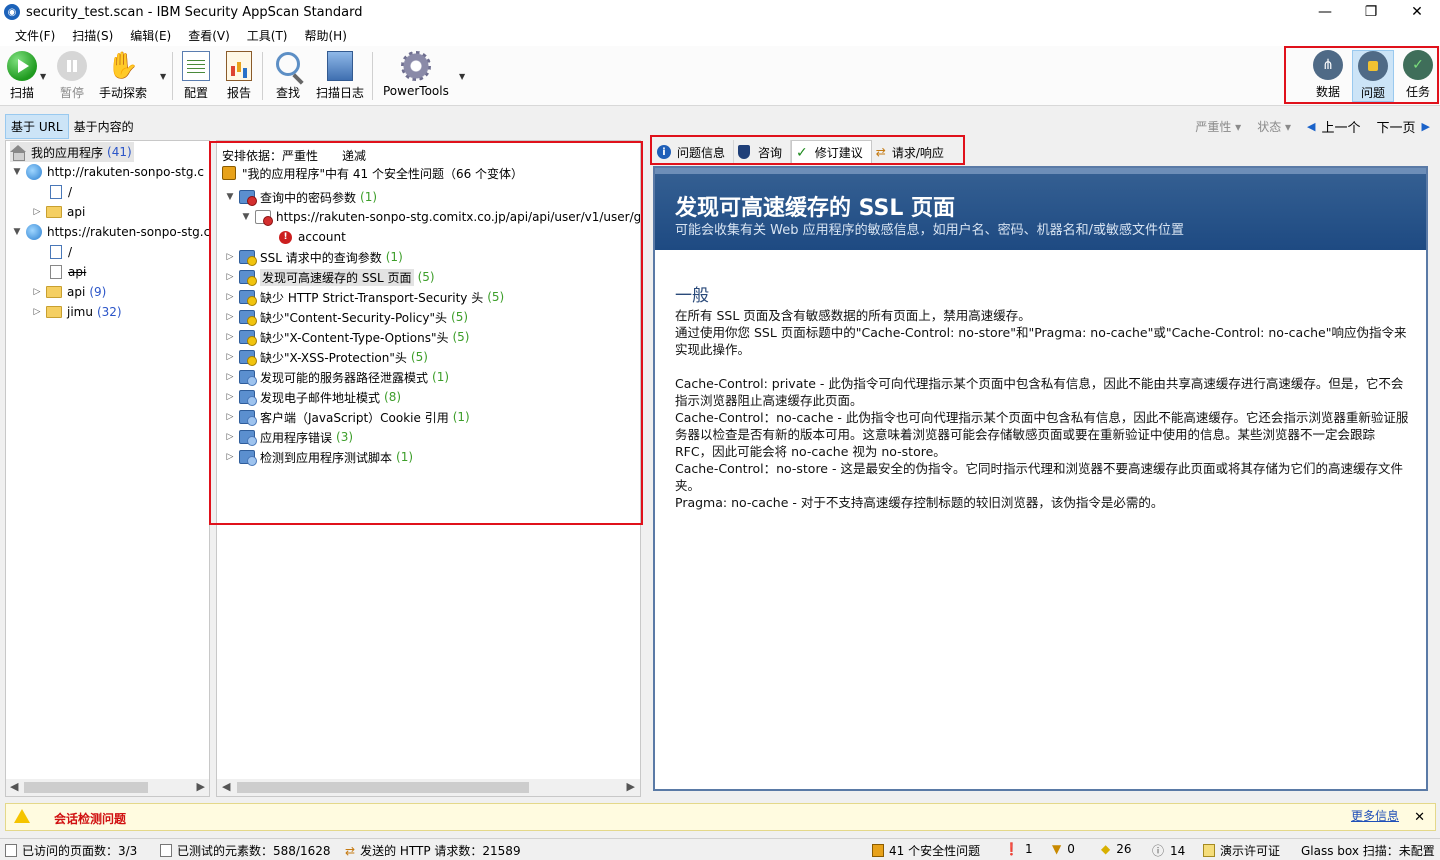 Image resolution: width=1440 pixels, height=860 pixels. I want to click on tree-item: ▼ http://rakuten-sonpo-stg.c, so click(108, 172).